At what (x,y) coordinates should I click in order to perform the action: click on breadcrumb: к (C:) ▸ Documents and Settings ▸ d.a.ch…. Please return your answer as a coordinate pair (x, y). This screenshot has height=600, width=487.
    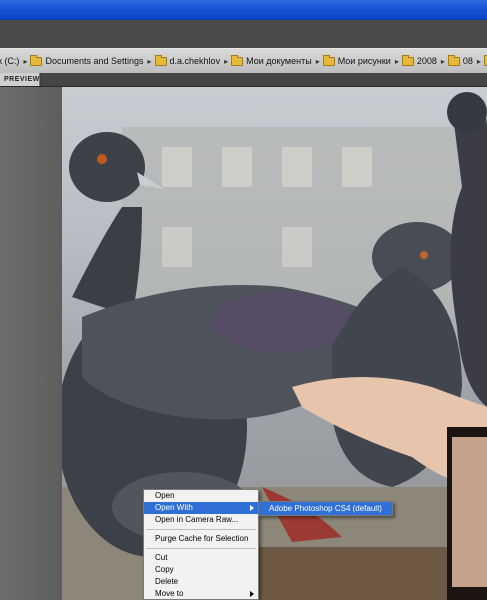
    Looking at the image, I should click on (243, 61).